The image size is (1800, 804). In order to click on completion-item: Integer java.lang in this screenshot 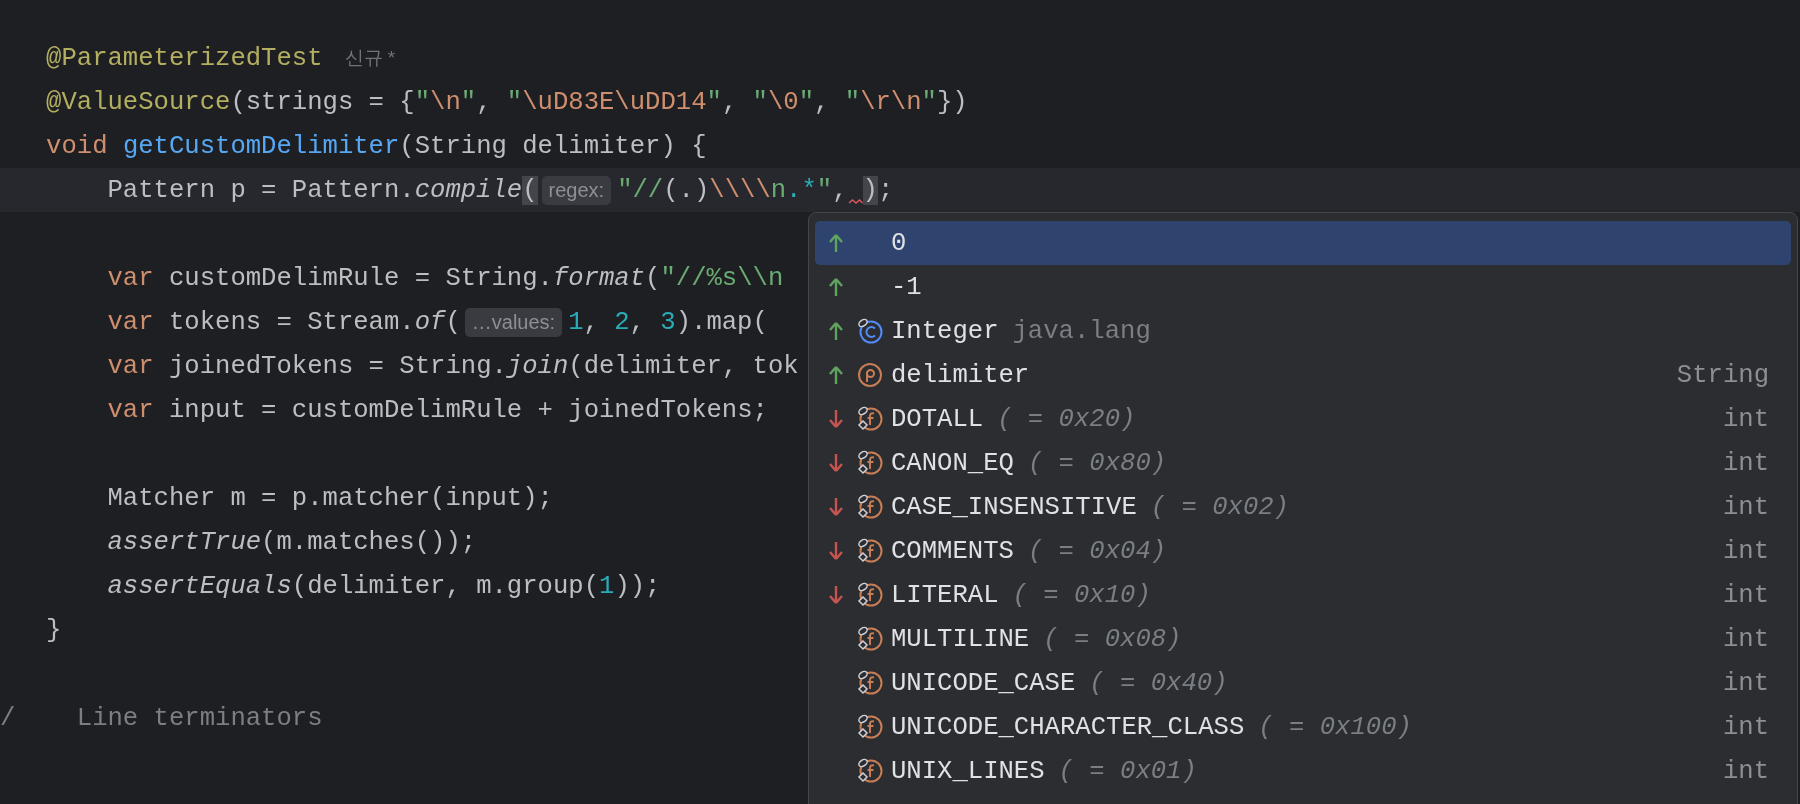, I will do `click(1303, 331)`.